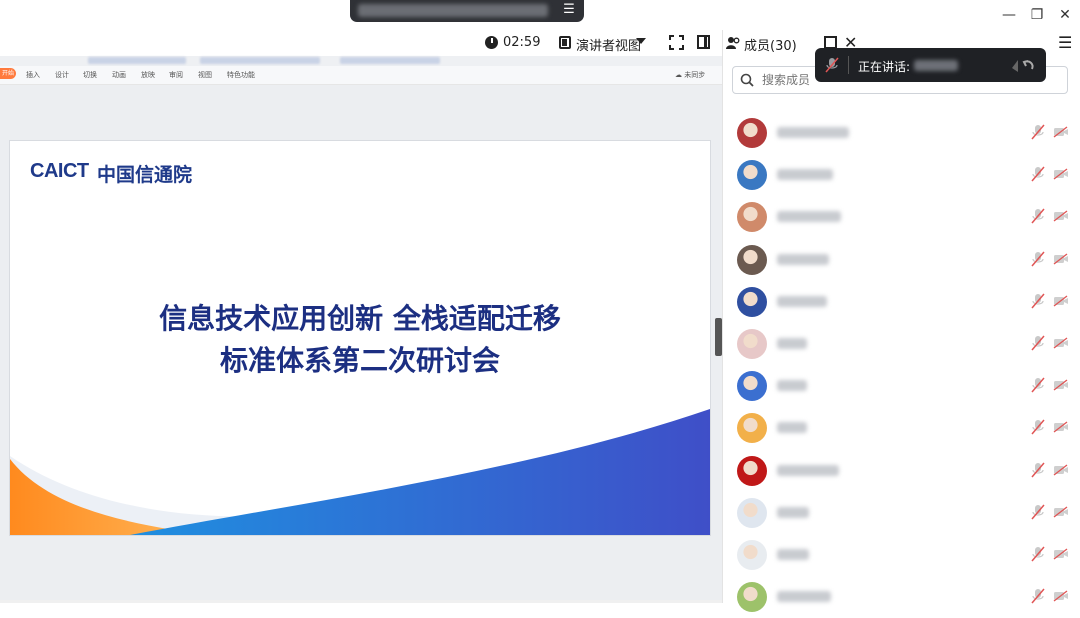  I want to click on chevron-down-icon, so click(641, 41).